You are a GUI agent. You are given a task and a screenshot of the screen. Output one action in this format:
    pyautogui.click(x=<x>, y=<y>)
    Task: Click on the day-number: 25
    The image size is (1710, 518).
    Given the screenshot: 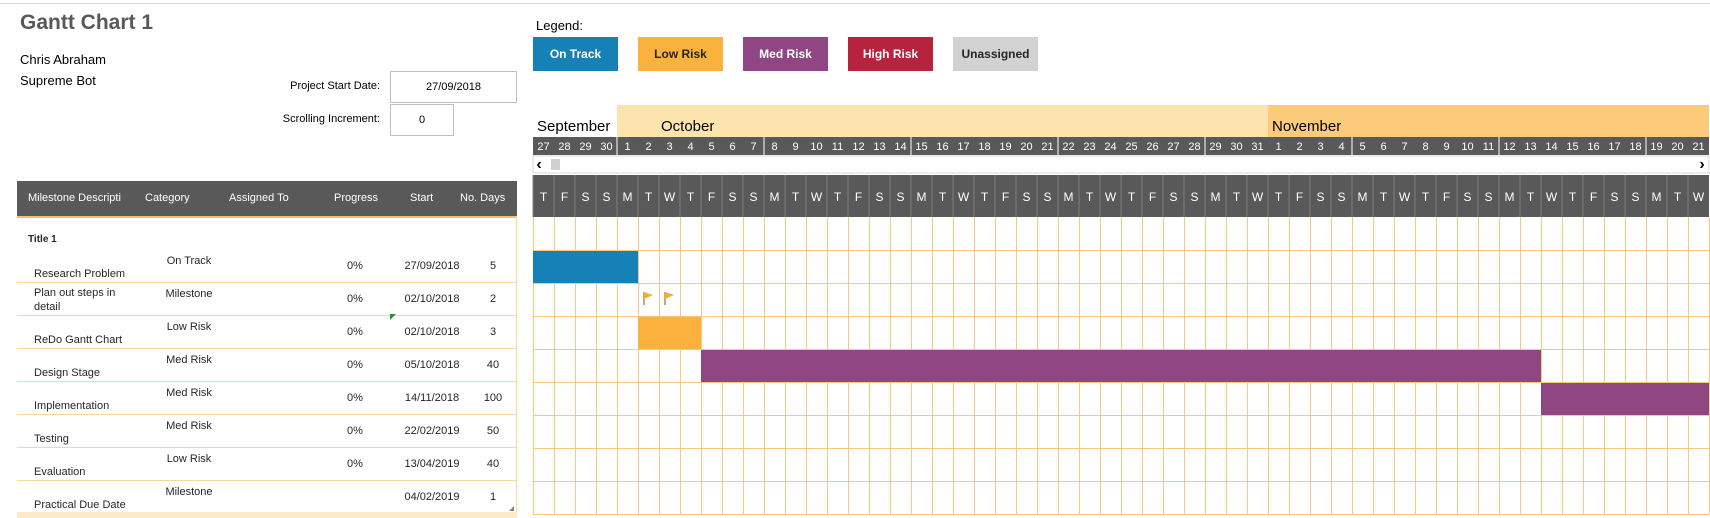 What is the action you would take?
    pyautogui.click(x=1131, y=147)
    